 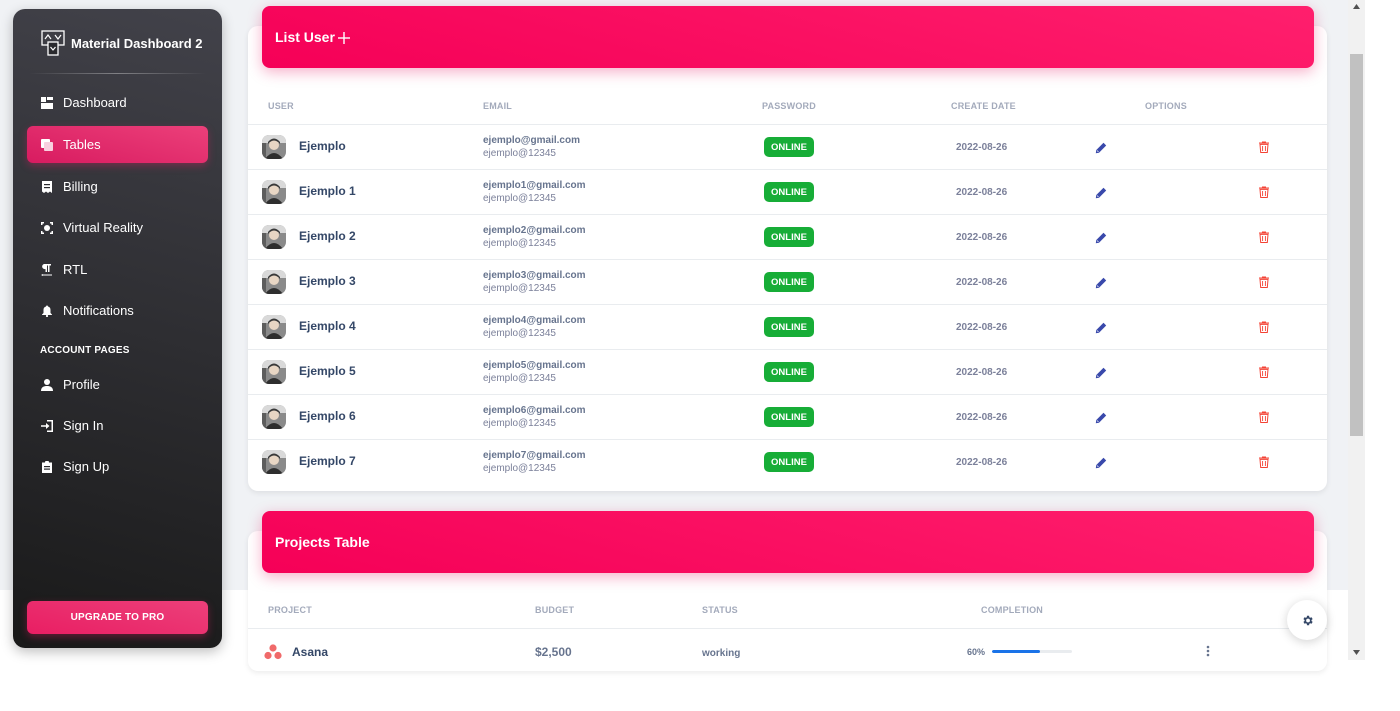 What do you see at coordinates (721, 653) in the screenshot?
I see `project-status: working` at bounding box center [721, 653].